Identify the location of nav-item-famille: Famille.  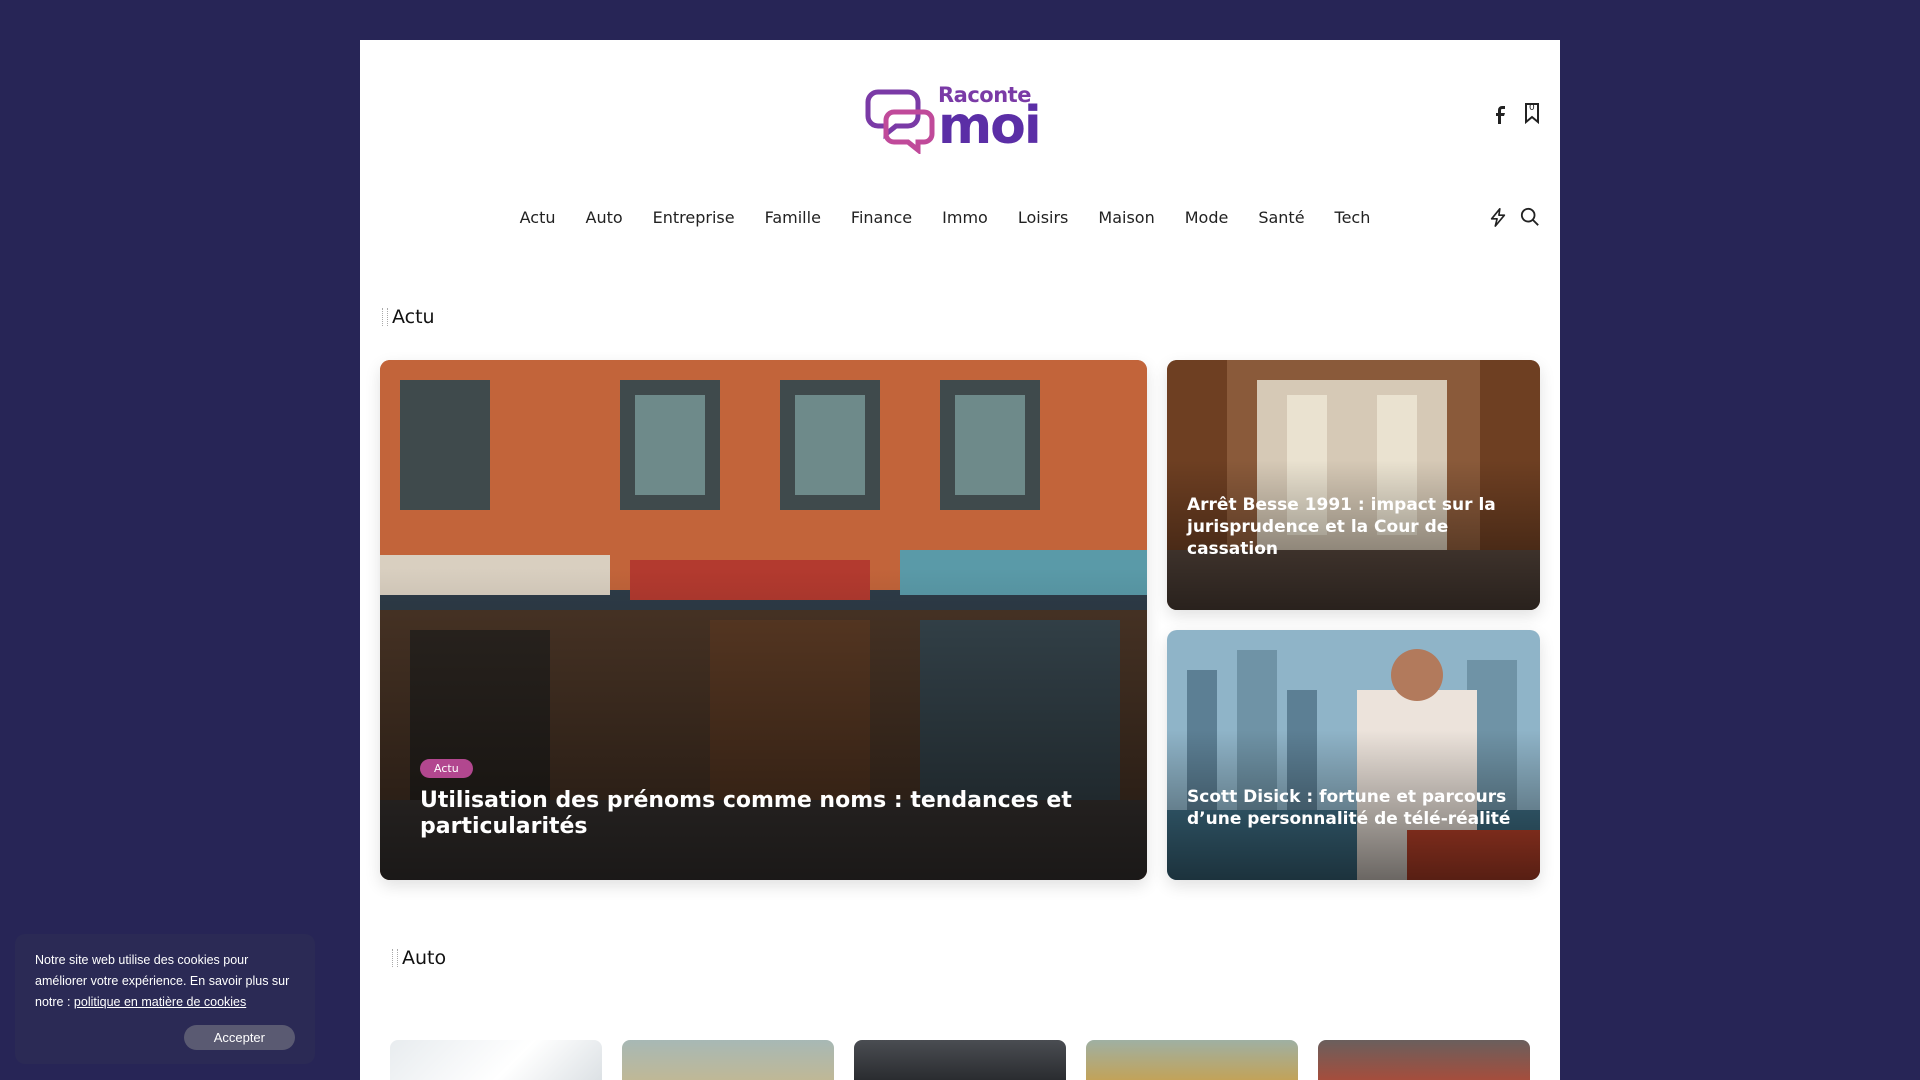
(793, 217).